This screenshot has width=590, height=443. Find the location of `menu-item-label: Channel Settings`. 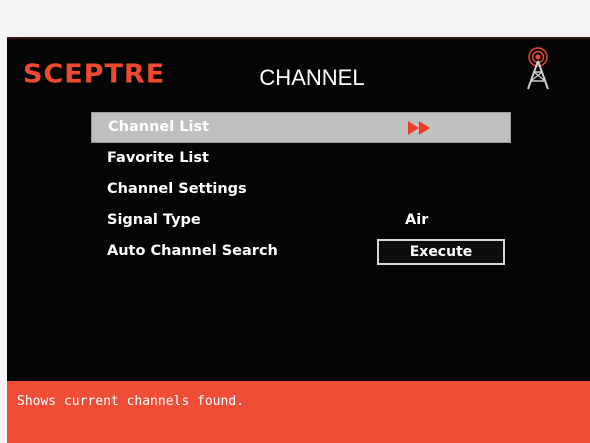

menu-item-label: Channel Settings is located at coordinates (177, 189).